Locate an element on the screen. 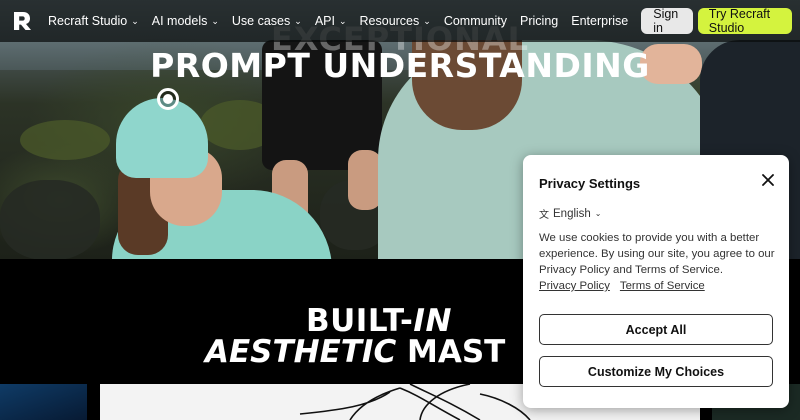 The height and width of the screenshot is (420, 800). nav-enterprise: Enterprise is located at coordinates (599, 21).